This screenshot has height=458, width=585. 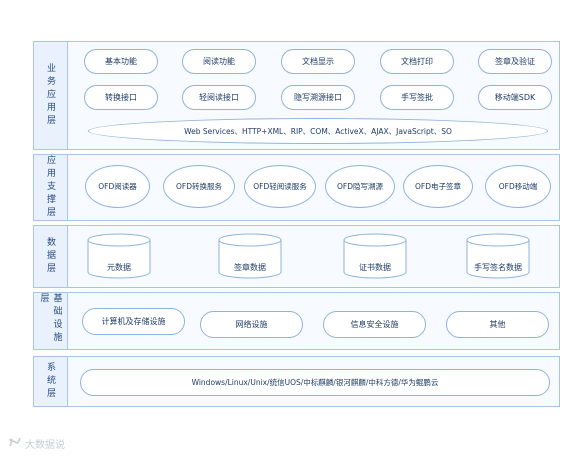 I want to click on support-item-convert-service: OFD转换服务, so click(x=199, y=186).